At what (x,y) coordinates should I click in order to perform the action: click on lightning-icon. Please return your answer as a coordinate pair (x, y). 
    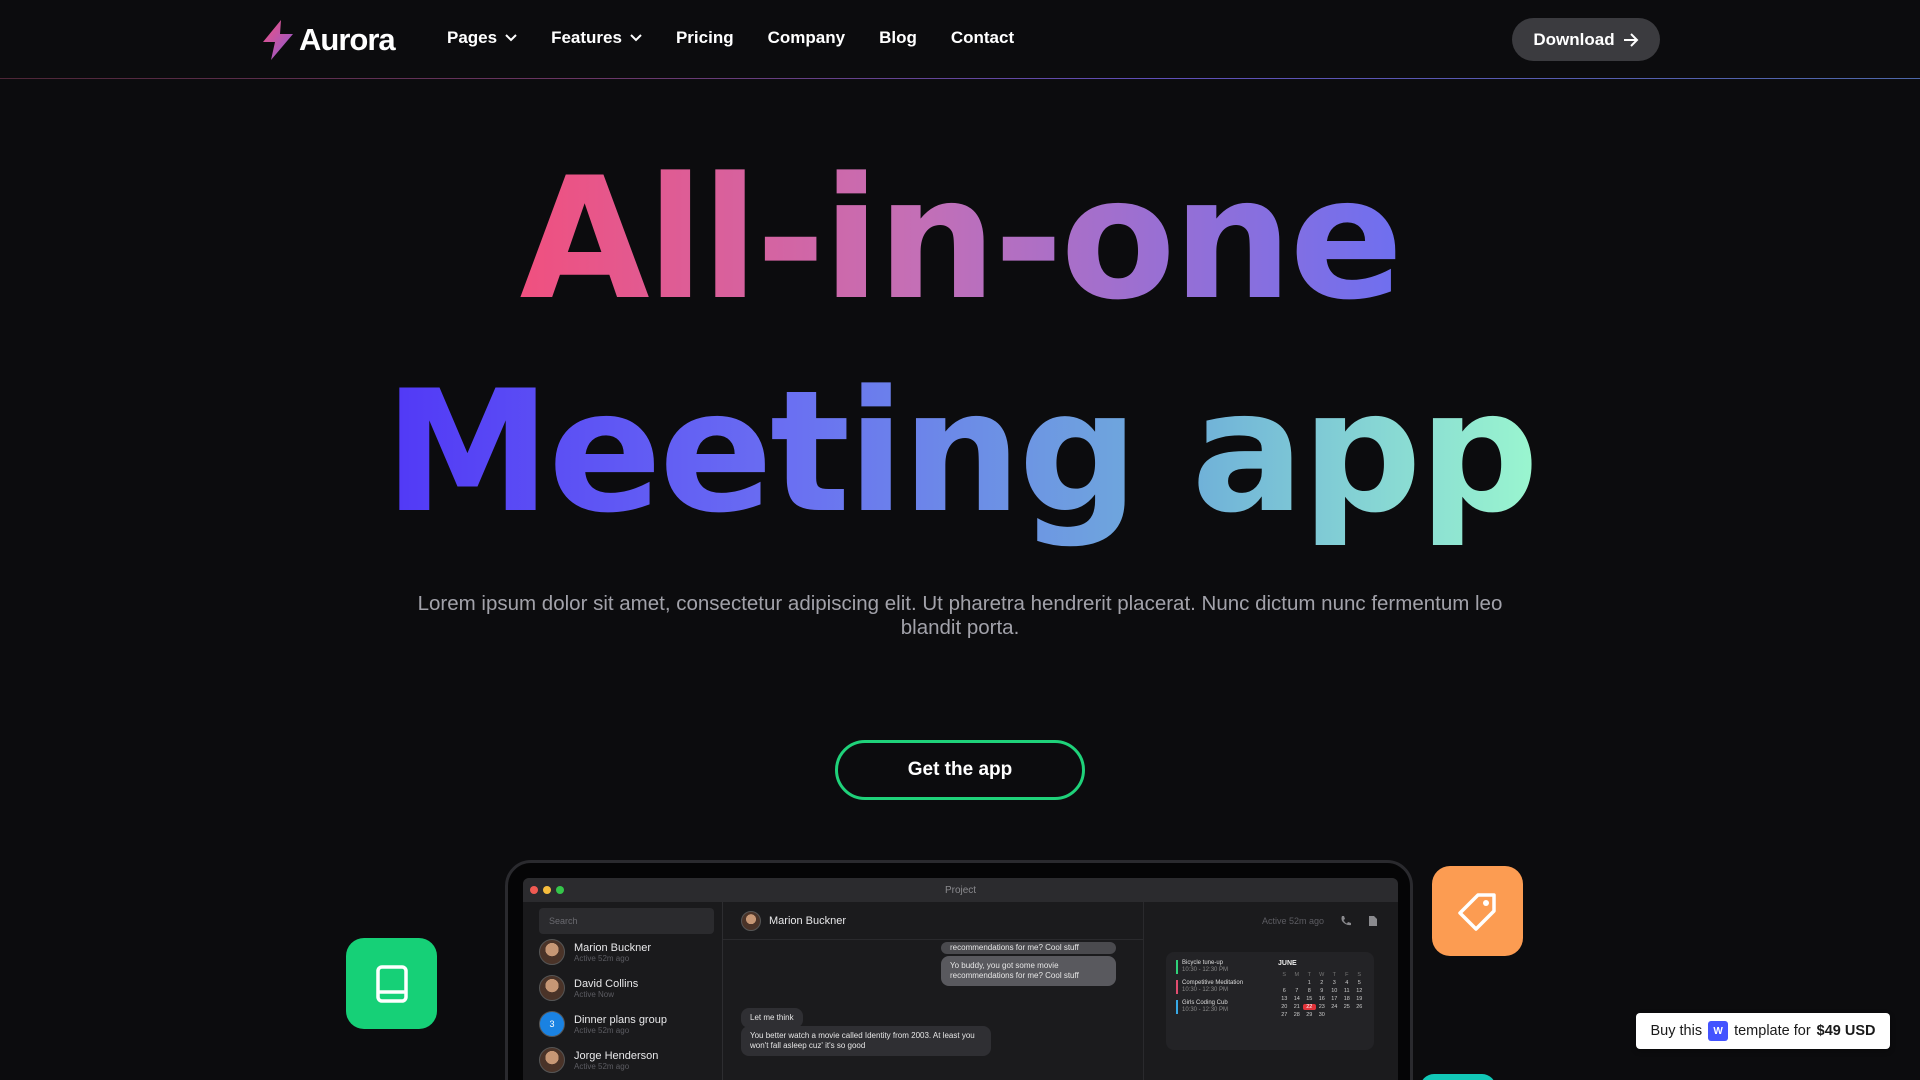
    Looking at the image, I should click on (278, 40).